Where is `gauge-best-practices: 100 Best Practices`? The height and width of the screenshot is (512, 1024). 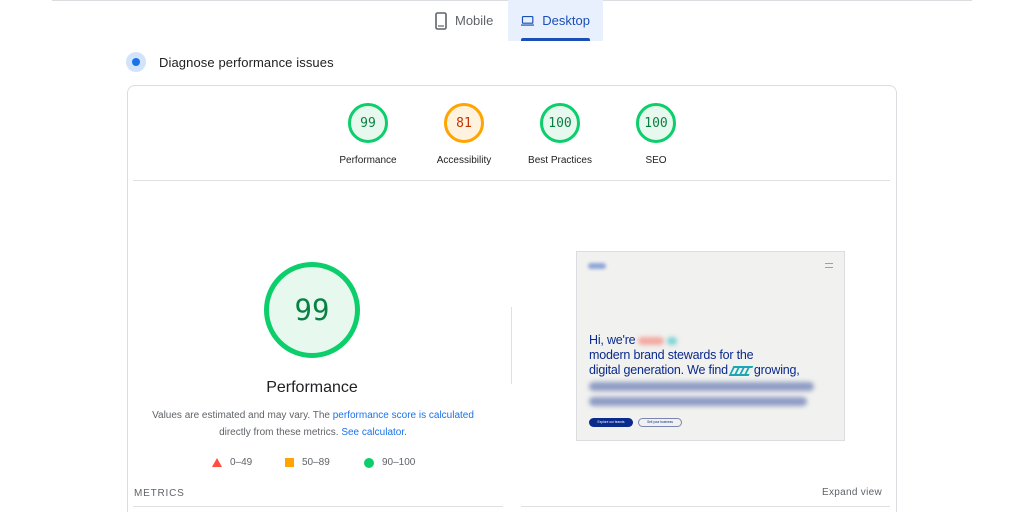
gauge-best-practices: 100 Best Practices is located at coordinates (560, 134).